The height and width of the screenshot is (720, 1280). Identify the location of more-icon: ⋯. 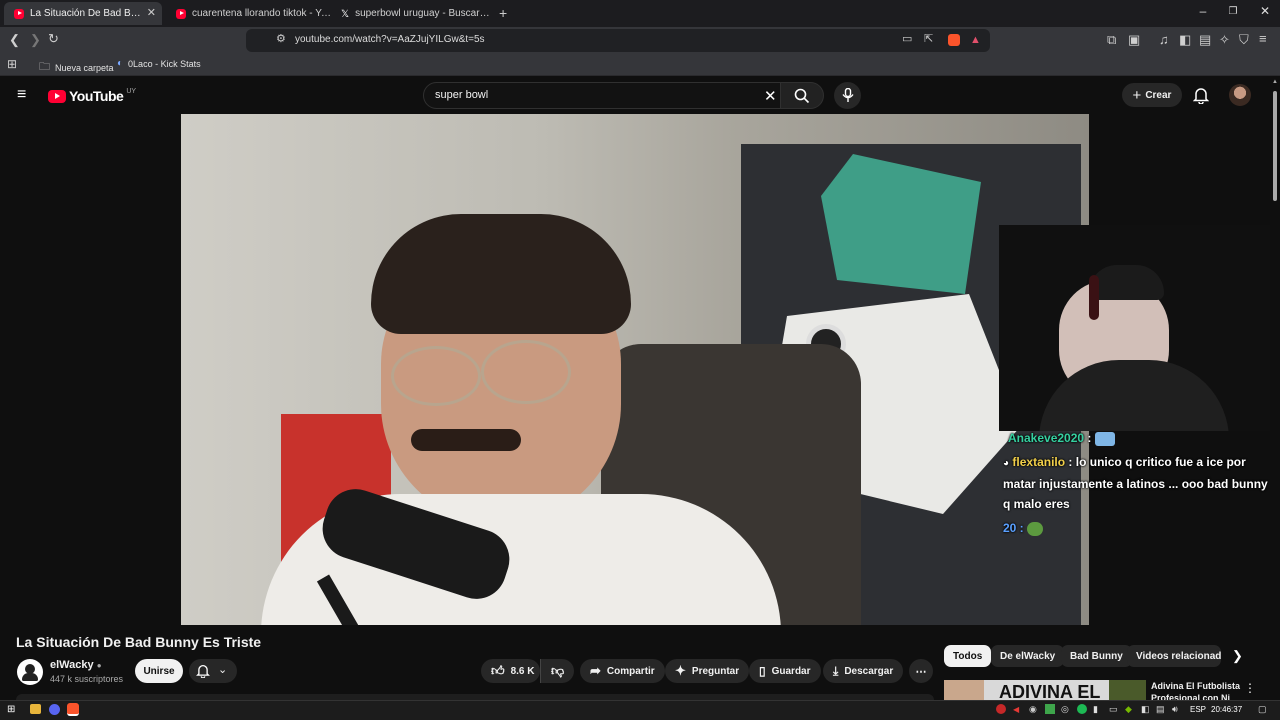
(921, 671).